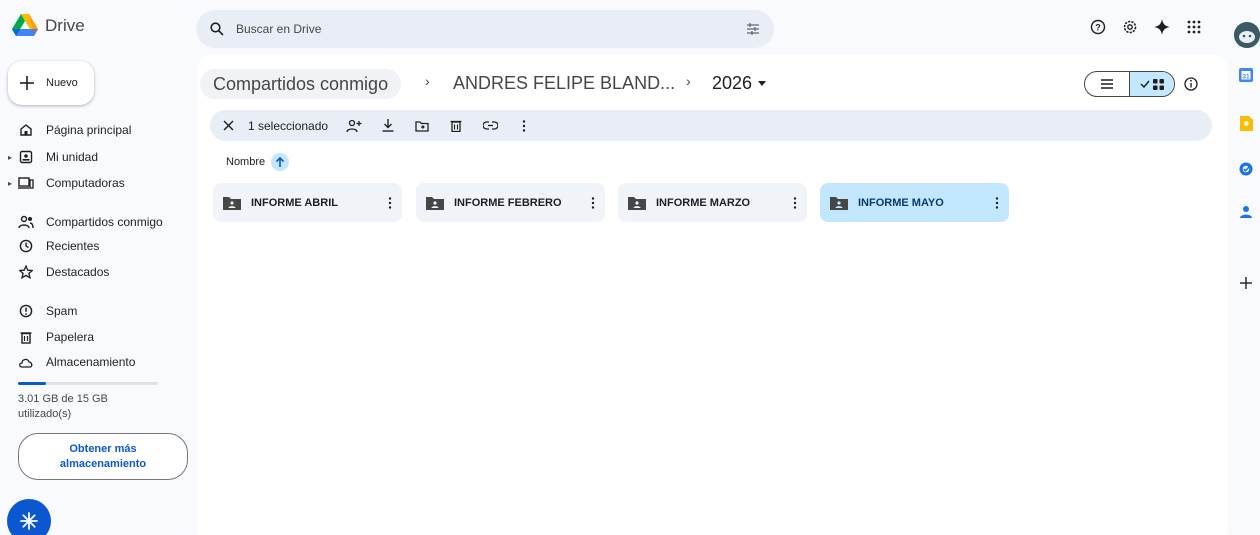 This screenshot has height=535, width=1260. What do you see at coordinates (422, 126) in the screenshot?
I see `move-to-folder-icon` at bounding box center [422, 126].